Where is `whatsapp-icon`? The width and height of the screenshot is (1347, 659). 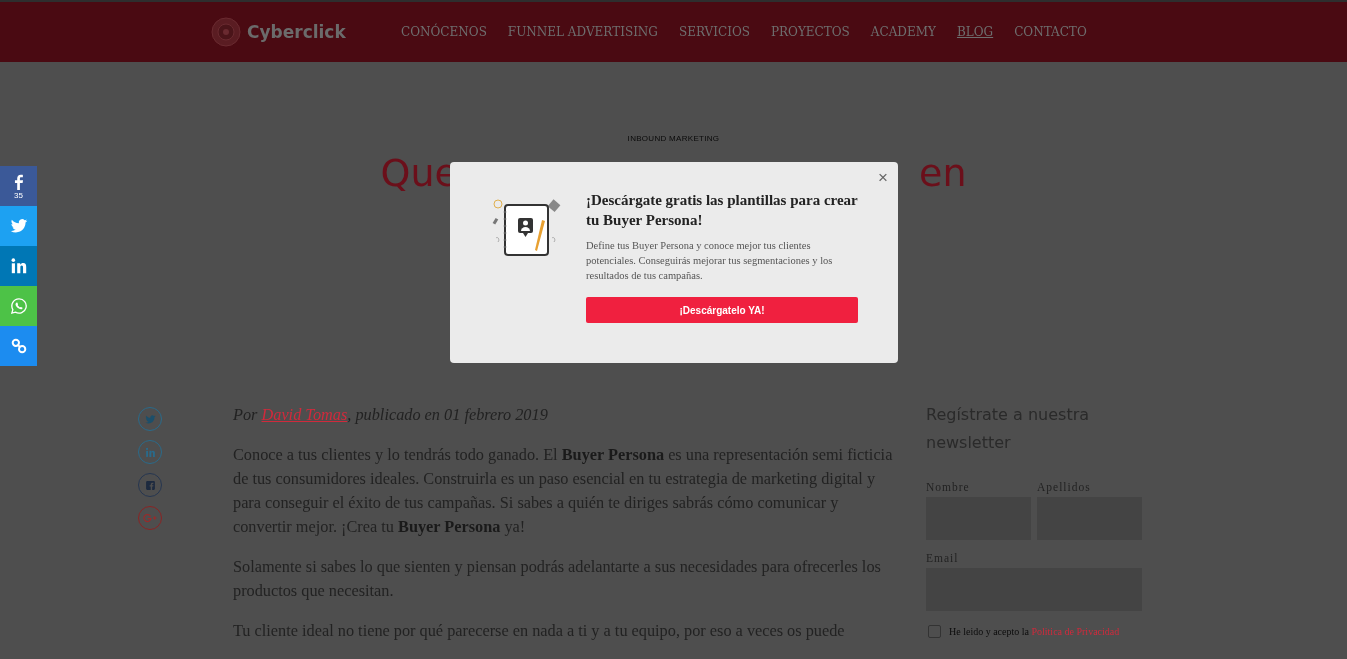
whatsapp-icon is located at coordinates (18, 306).